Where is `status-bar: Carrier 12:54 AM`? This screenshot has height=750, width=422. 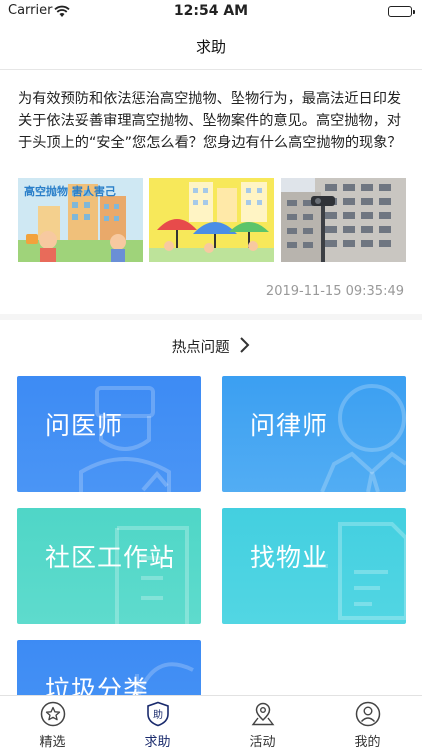 status-bar: Carrier 12:54 AM is located at coordinates (211, 12).